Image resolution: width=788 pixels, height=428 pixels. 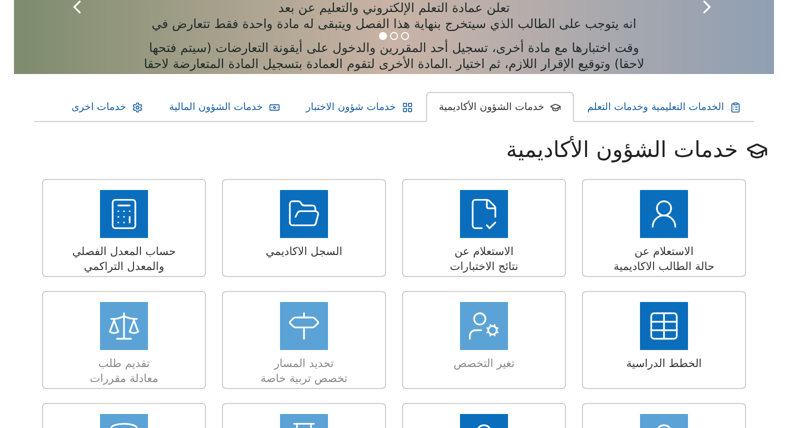 I want to click on card-label: نتائج الاختبارات, so click(x=484, y=266).